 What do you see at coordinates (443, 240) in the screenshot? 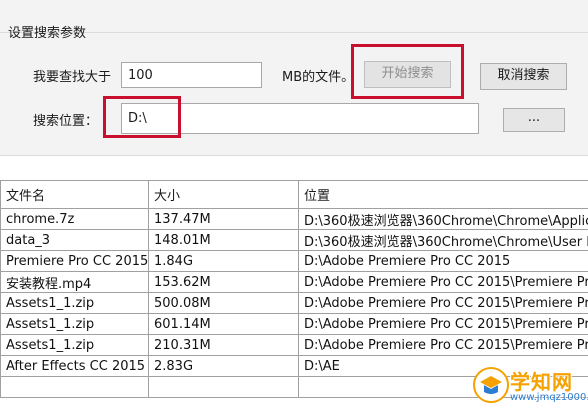
I see `cell-location: D:\360极速浏览器\360Chrome\Chrome\User Data` at bounding box center [443, 240].